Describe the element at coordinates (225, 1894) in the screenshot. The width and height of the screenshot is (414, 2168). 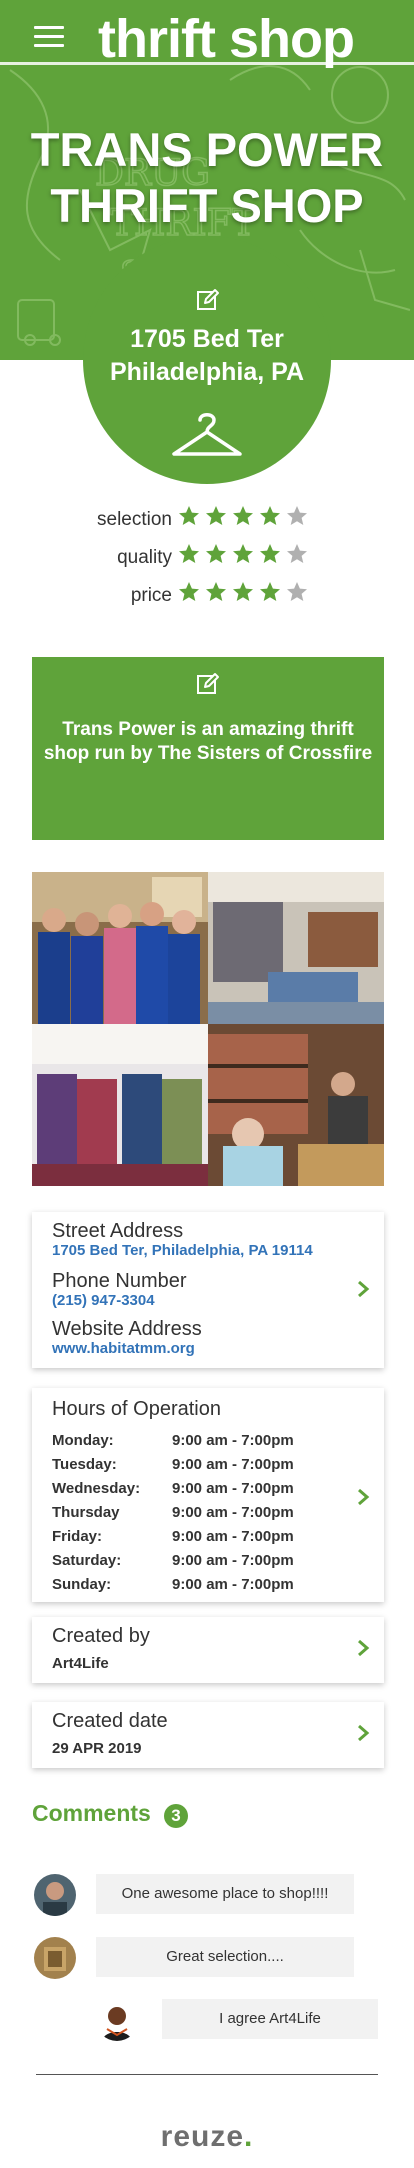
I see `comment-bubble: One awesome place to shop!!!!` at that location.